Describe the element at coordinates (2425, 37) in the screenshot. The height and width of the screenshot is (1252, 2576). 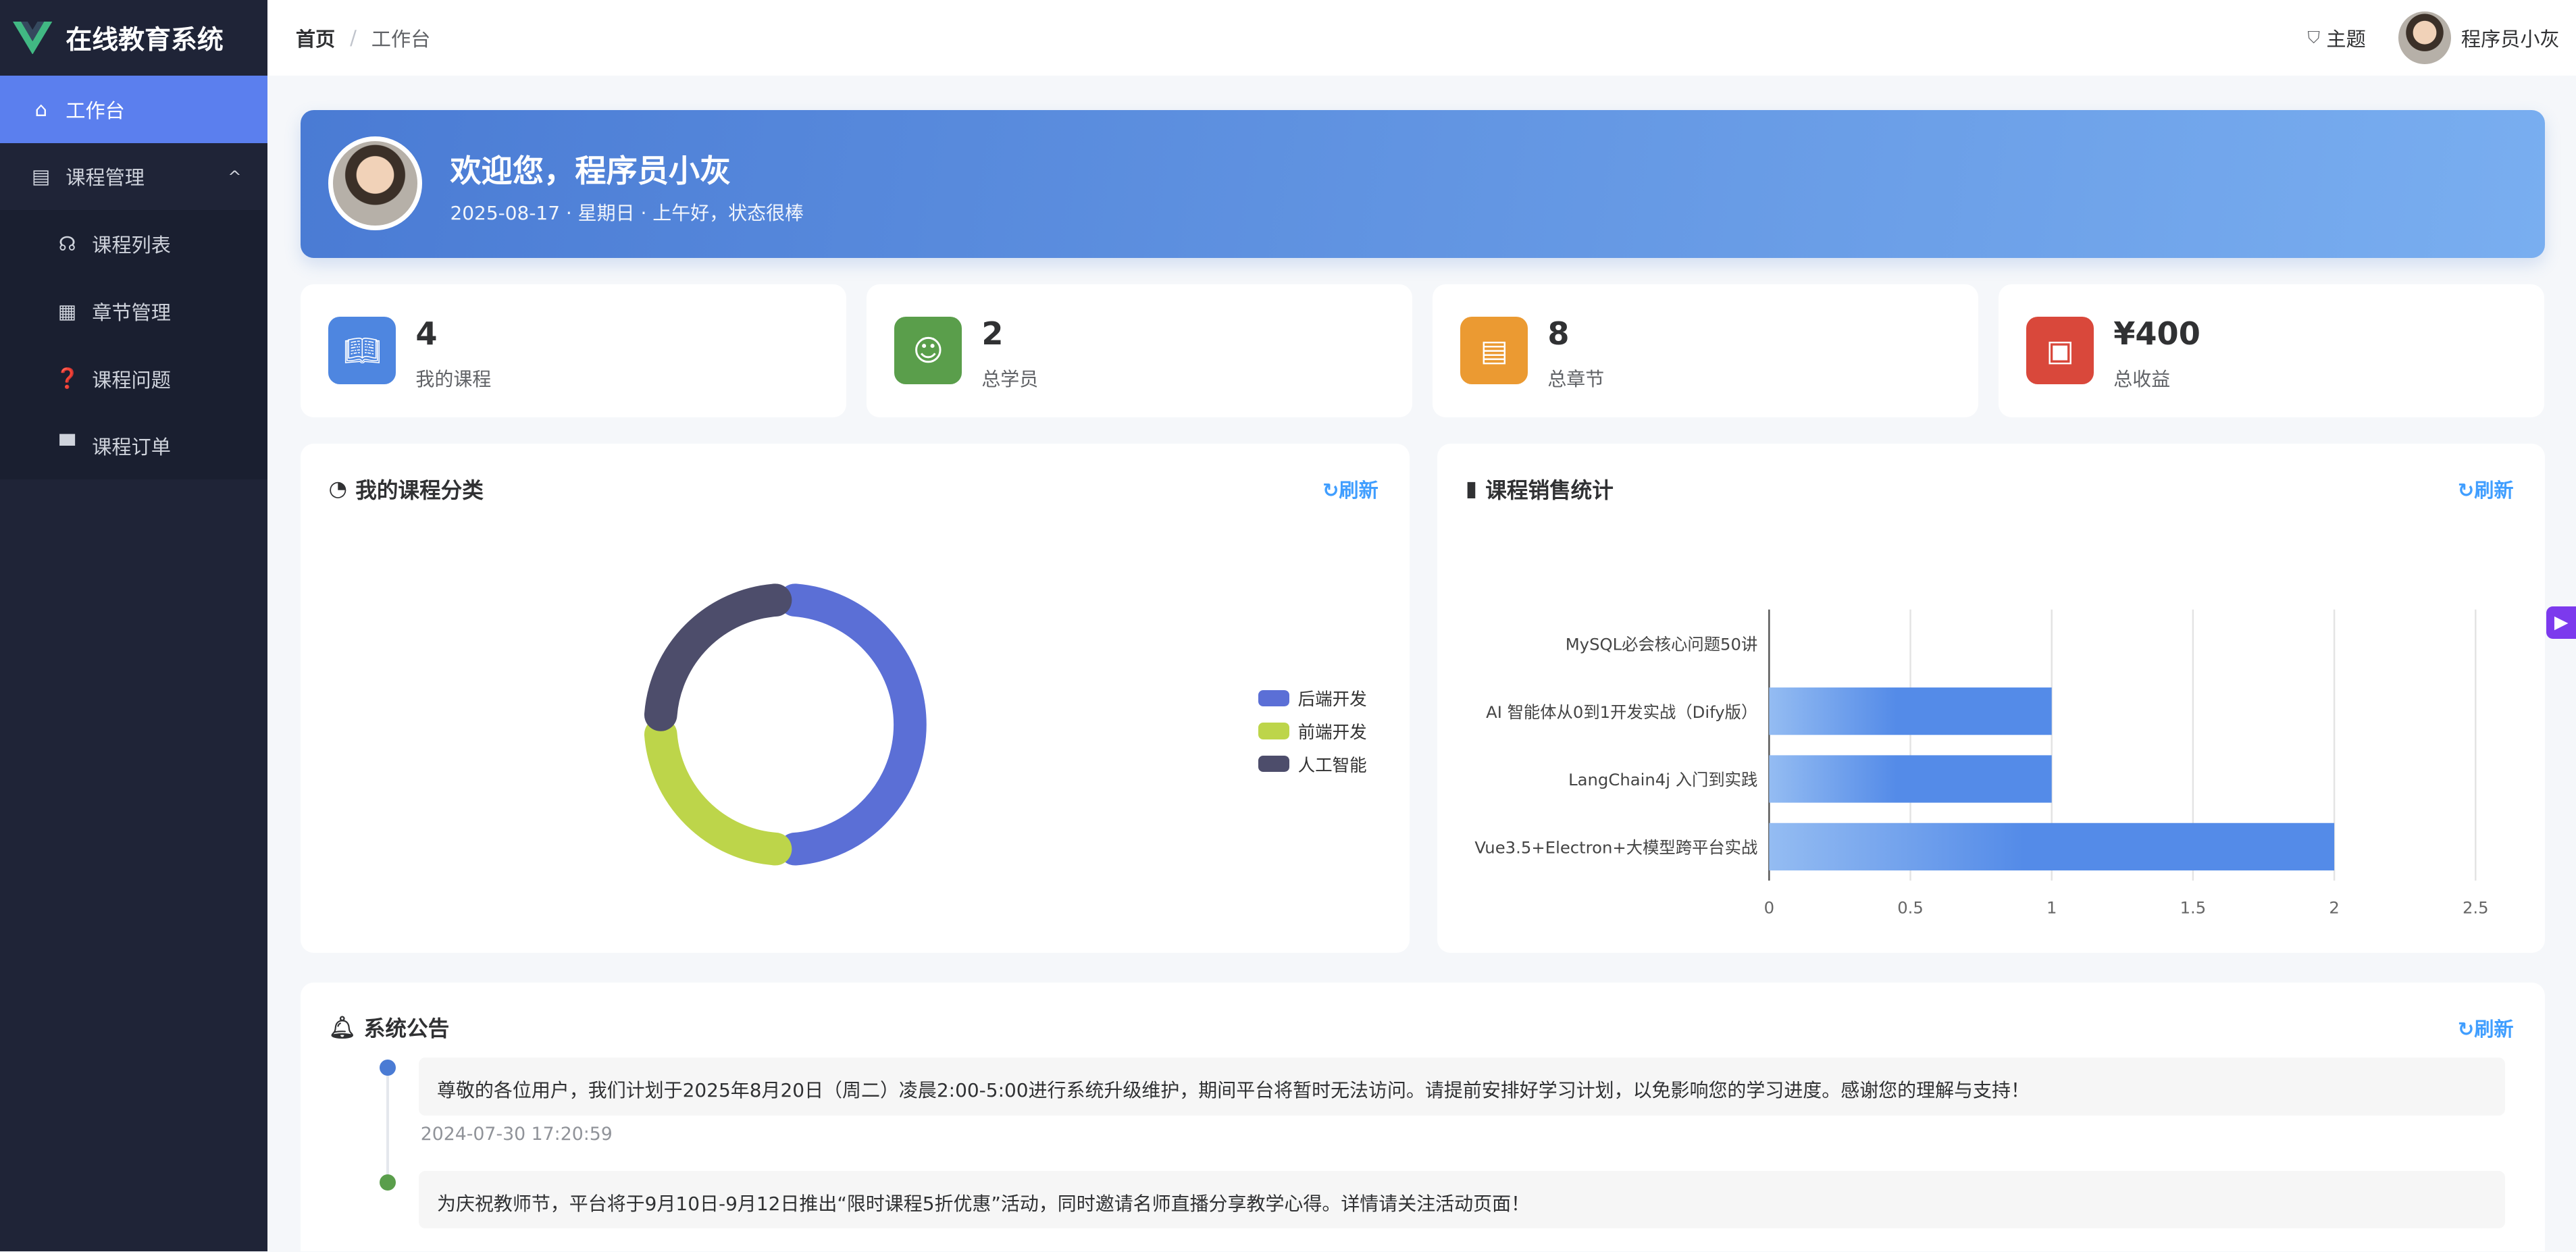
I see `user-avatar` at that location.